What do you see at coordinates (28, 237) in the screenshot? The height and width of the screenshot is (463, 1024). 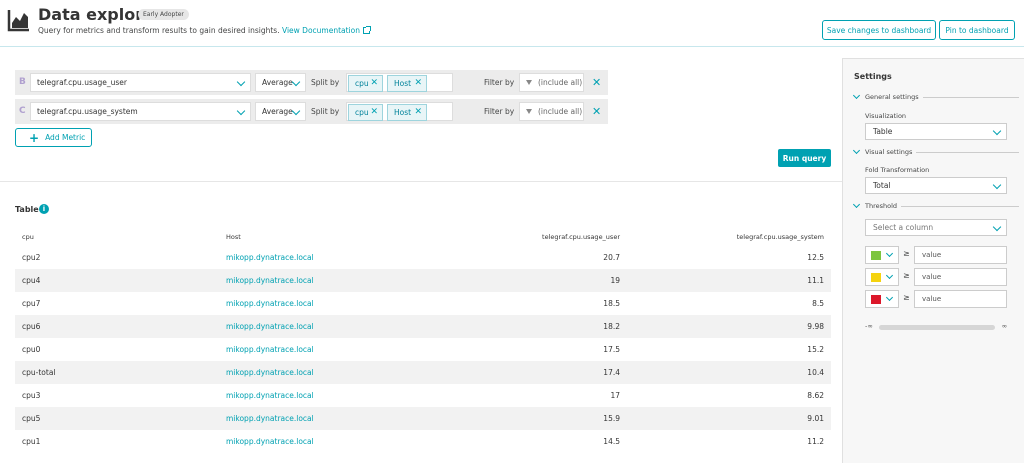 I see `column-header-cpu: cpu` at bounding box center [28, 237].